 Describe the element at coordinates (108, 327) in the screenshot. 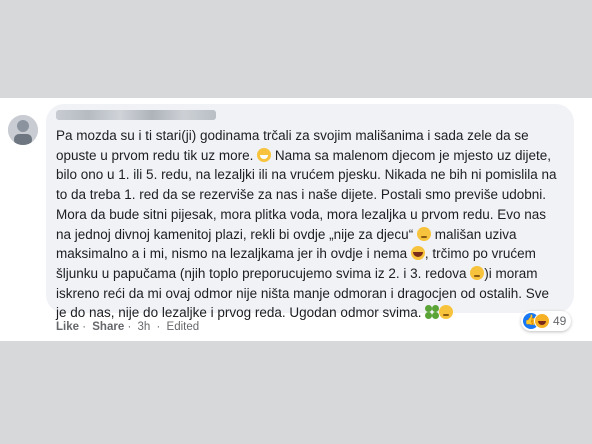

I see `share-button: Share` at that location.